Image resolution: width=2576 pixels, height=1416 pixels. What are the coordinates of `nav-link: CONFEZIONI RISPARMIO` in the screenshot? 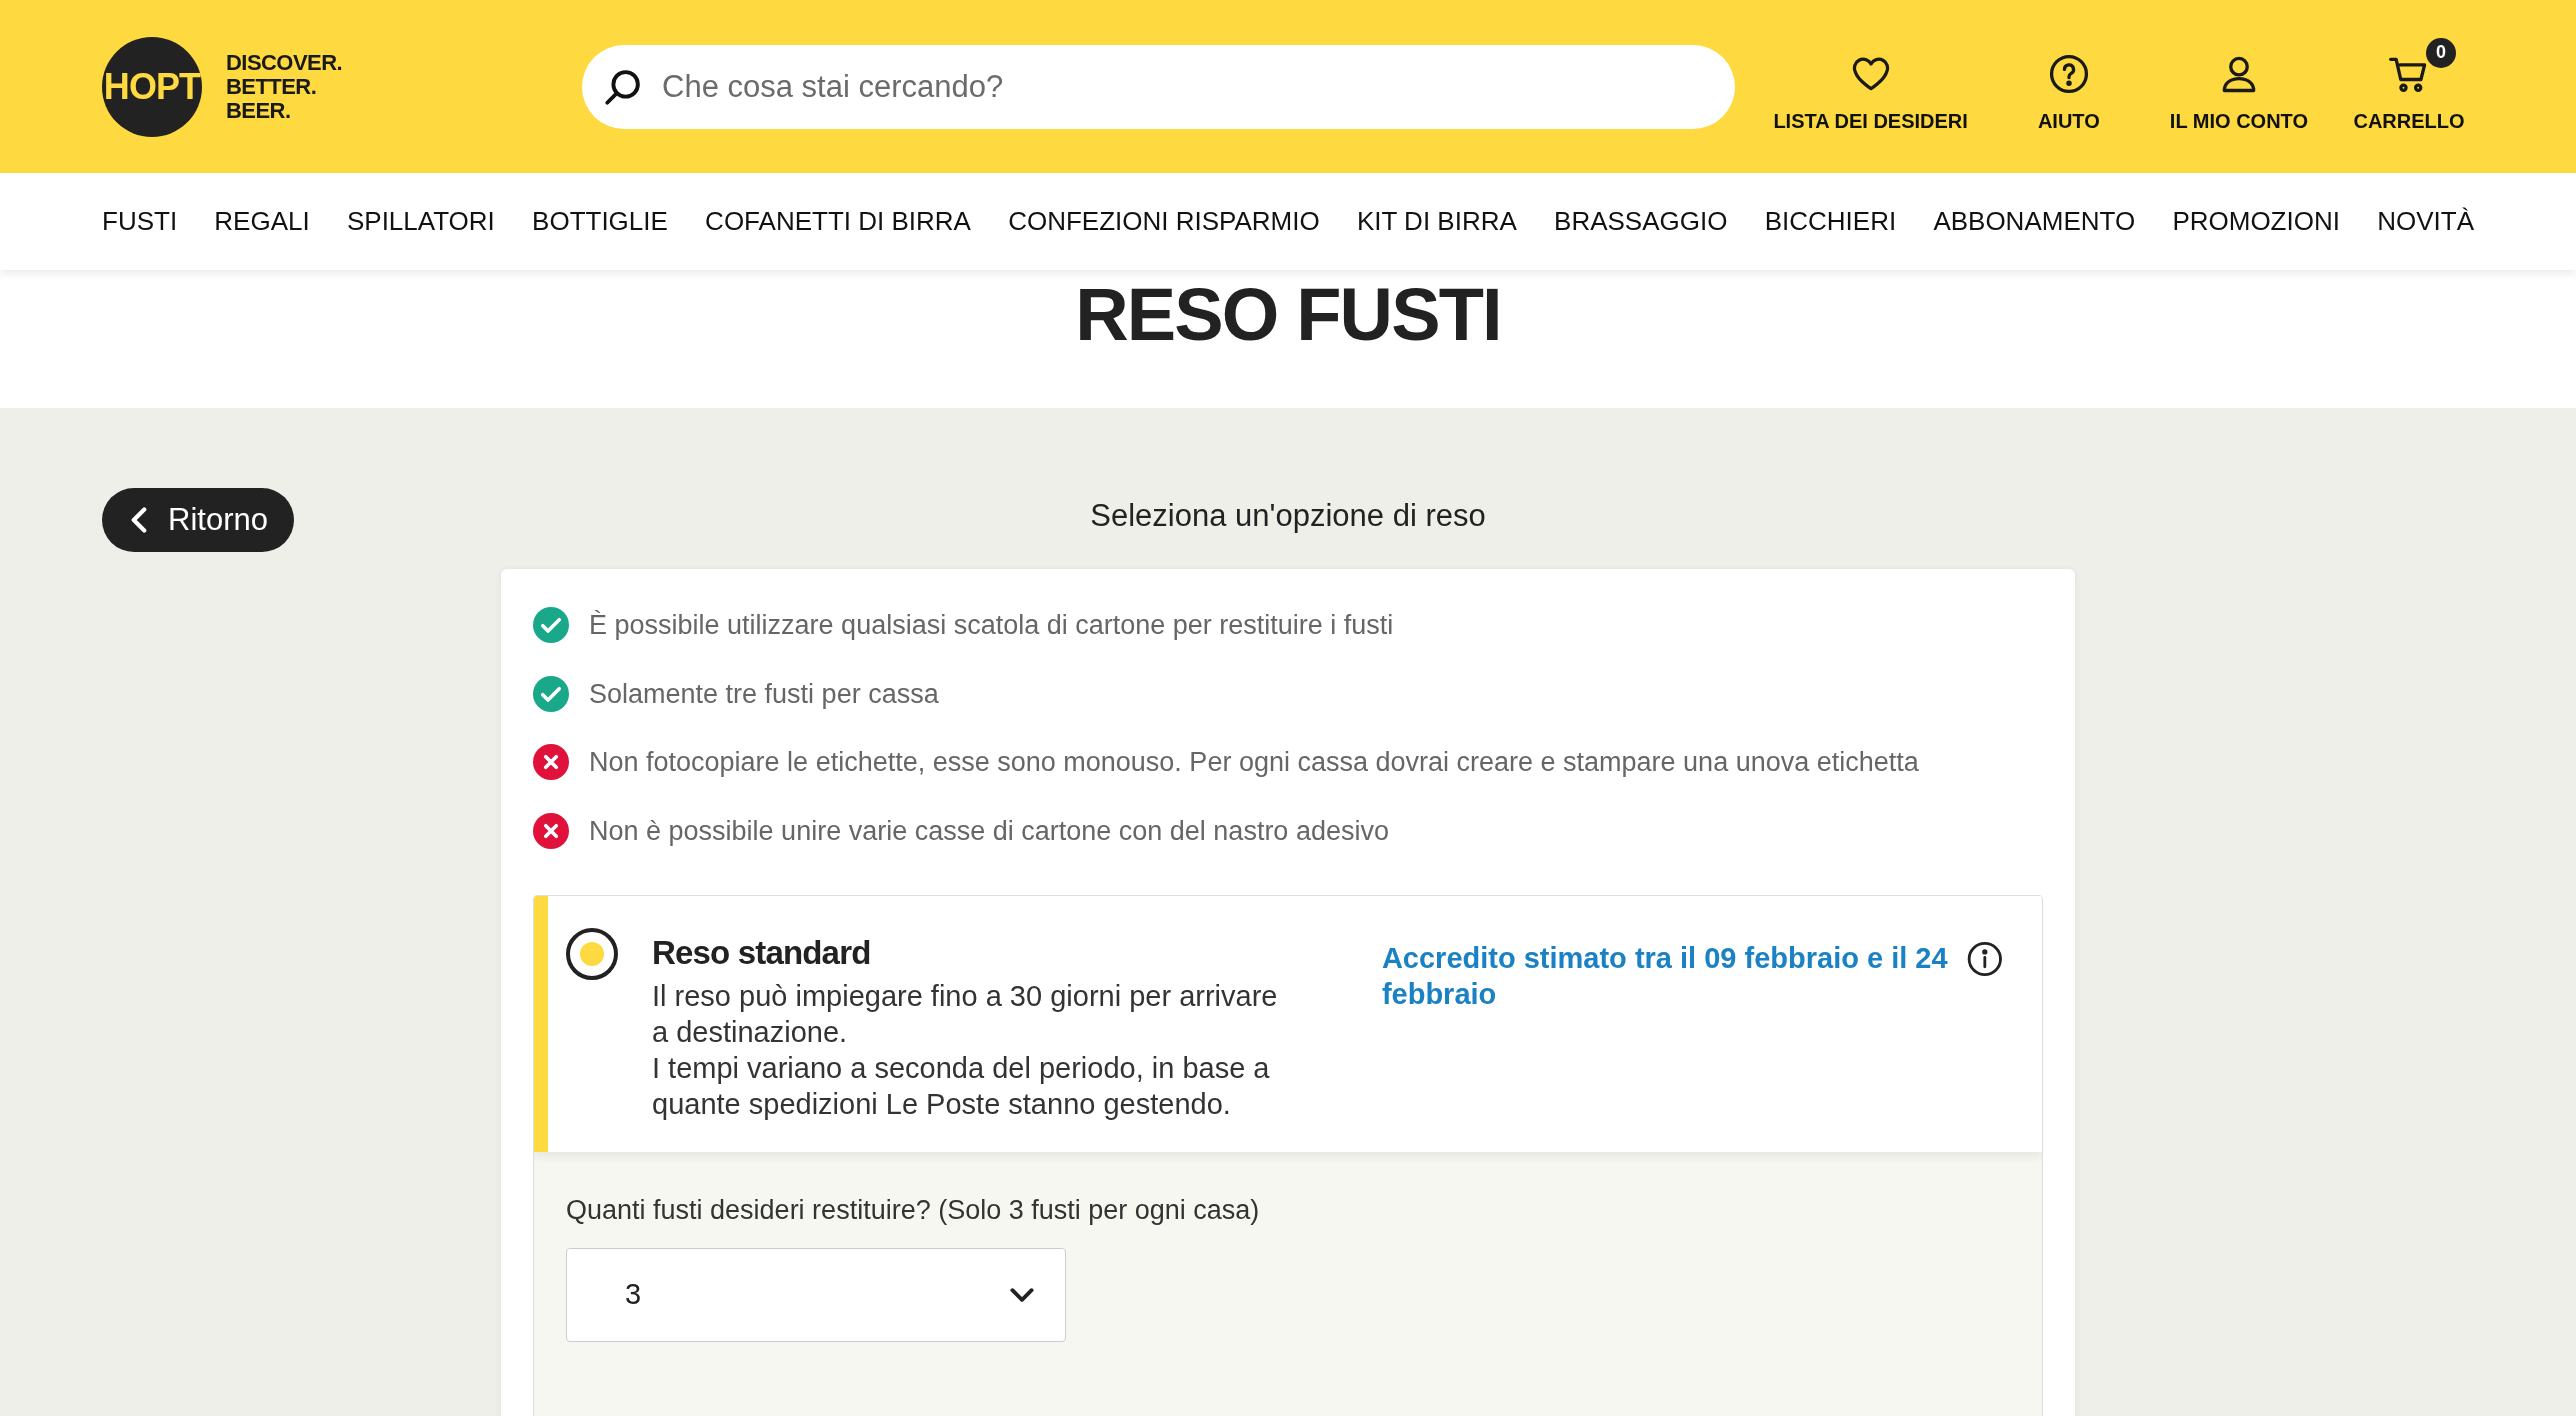 It's located at (1164, 221).